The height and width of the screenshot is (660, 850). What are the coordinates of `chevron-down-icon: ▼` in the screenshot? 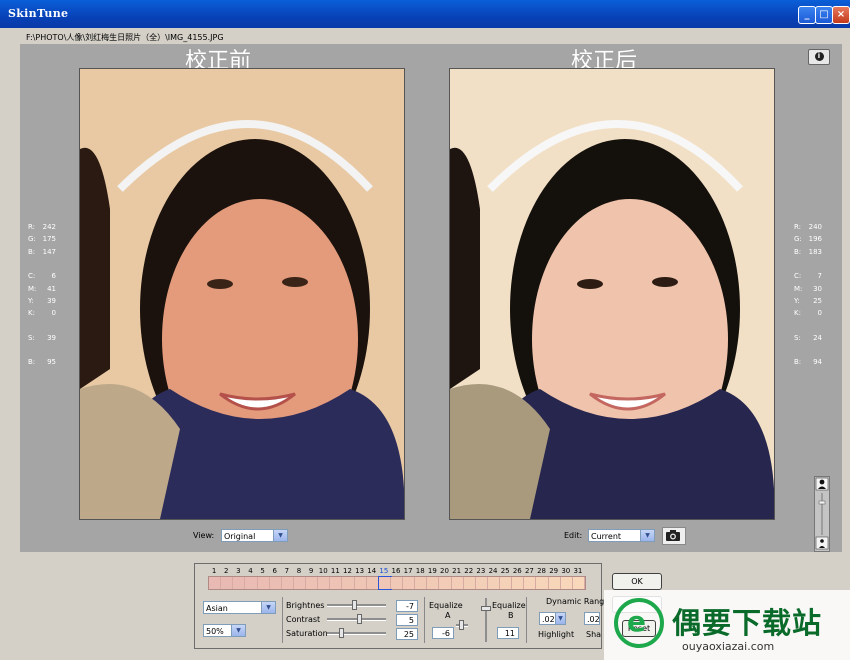 It's located at (647, 535).